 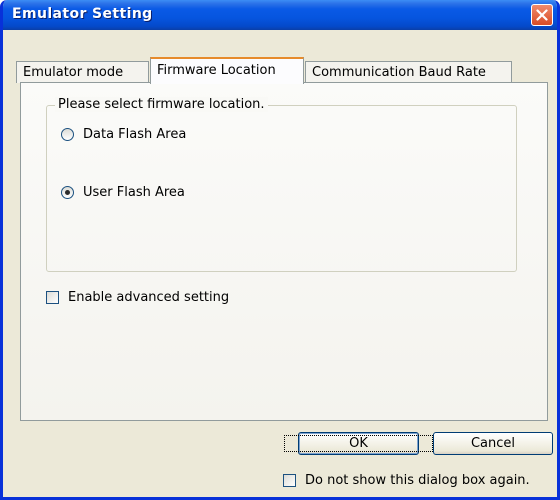 I want to click on close-button, so click(x=542, y=15).